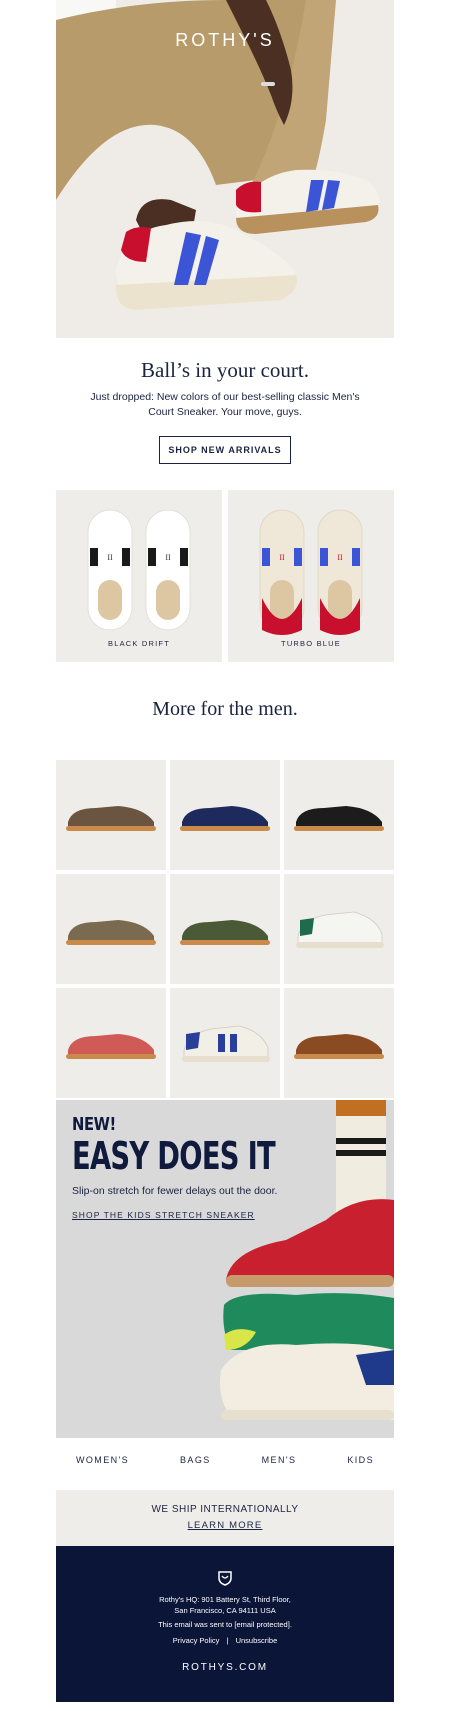 Image resolution: width=450 pixels, height=1711 pixels. I want to click on hero-image: ROTHY'S, so click(225, 169).